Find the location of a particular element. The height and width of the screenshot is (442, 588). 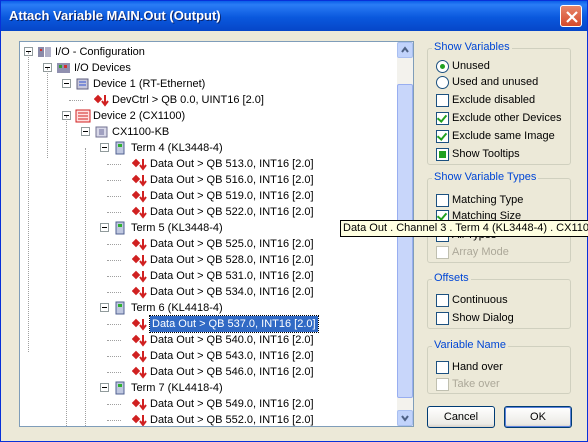

close-button is located at coordinates (571, 16).